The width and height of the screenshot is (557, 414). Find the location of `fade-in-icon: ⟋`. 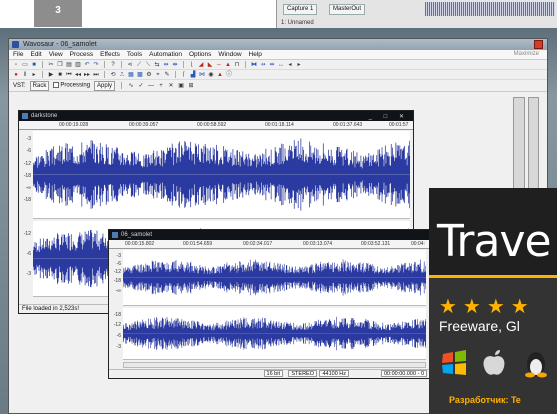

fade-in-icon: ⟋ is located at coordinates (139, 65).